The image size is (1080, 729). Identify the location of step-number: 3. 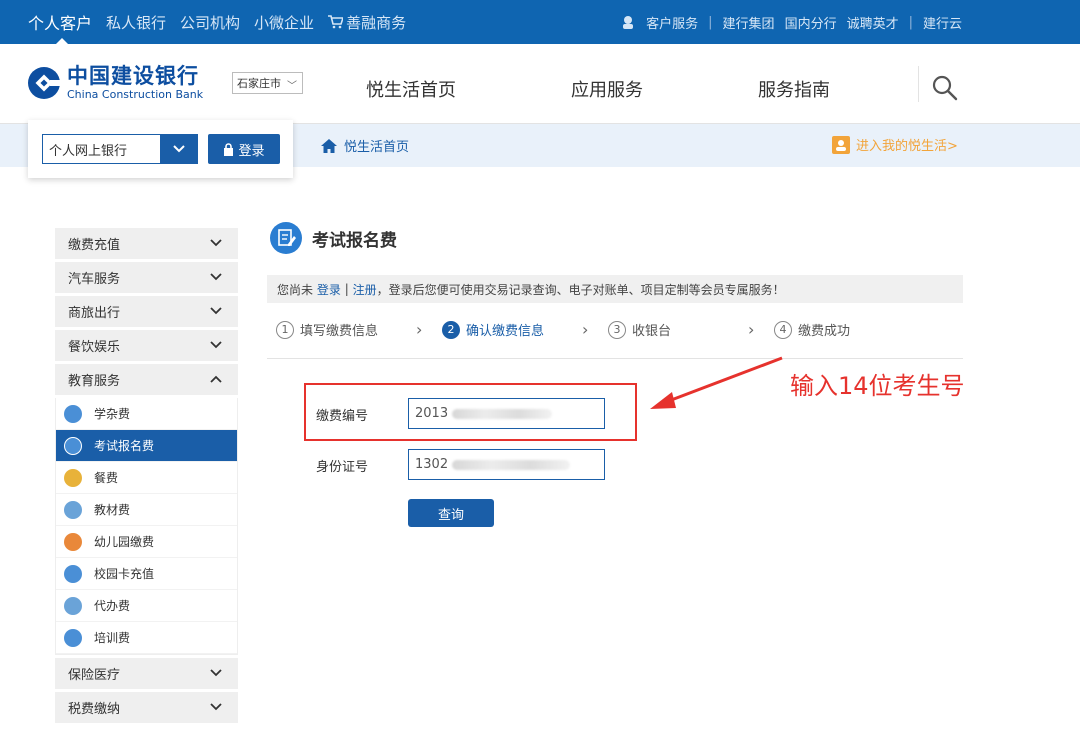
(617, 329).